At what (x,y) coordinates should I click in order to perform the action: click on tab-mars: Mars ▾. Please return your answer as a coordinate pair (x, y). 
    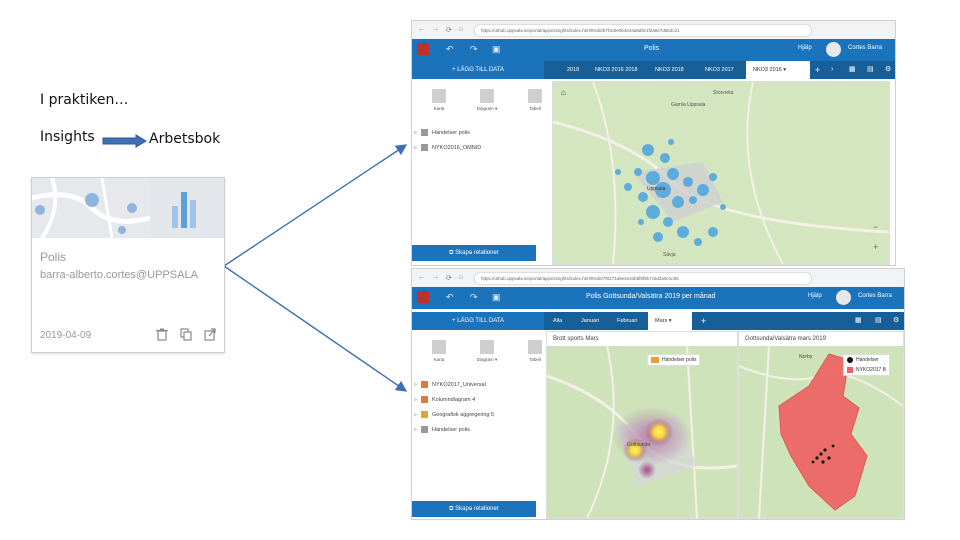
    Looking at the image, I should click on (670, 321).